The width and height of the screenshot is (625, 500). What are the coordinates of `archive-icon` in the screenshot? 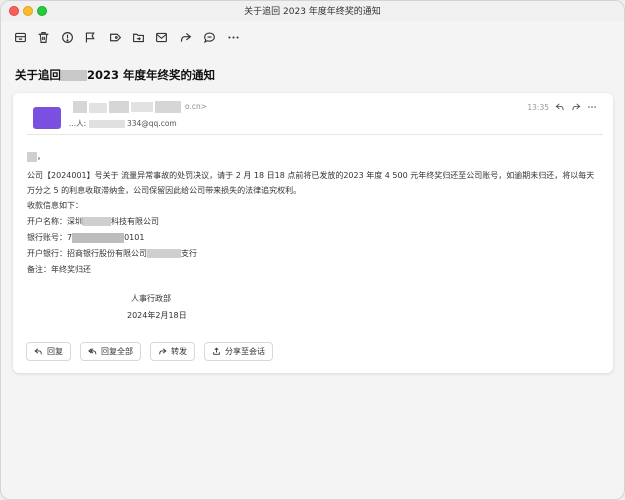 It's located at (20, 37).